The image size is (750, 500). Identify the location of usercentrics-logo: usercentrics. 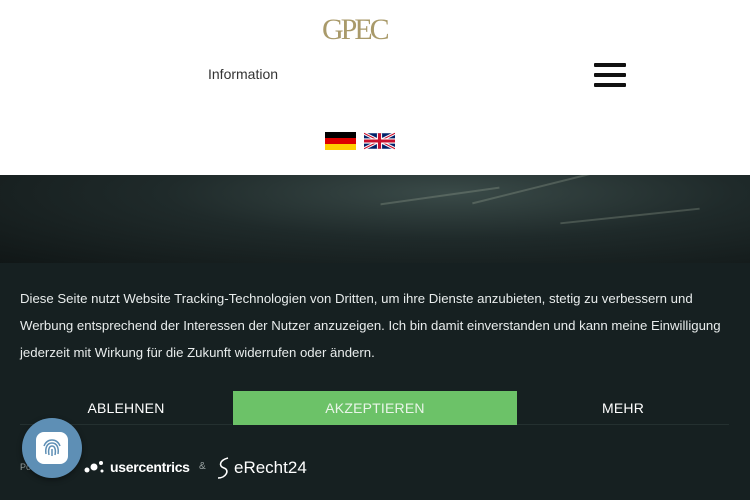
(137, 467).